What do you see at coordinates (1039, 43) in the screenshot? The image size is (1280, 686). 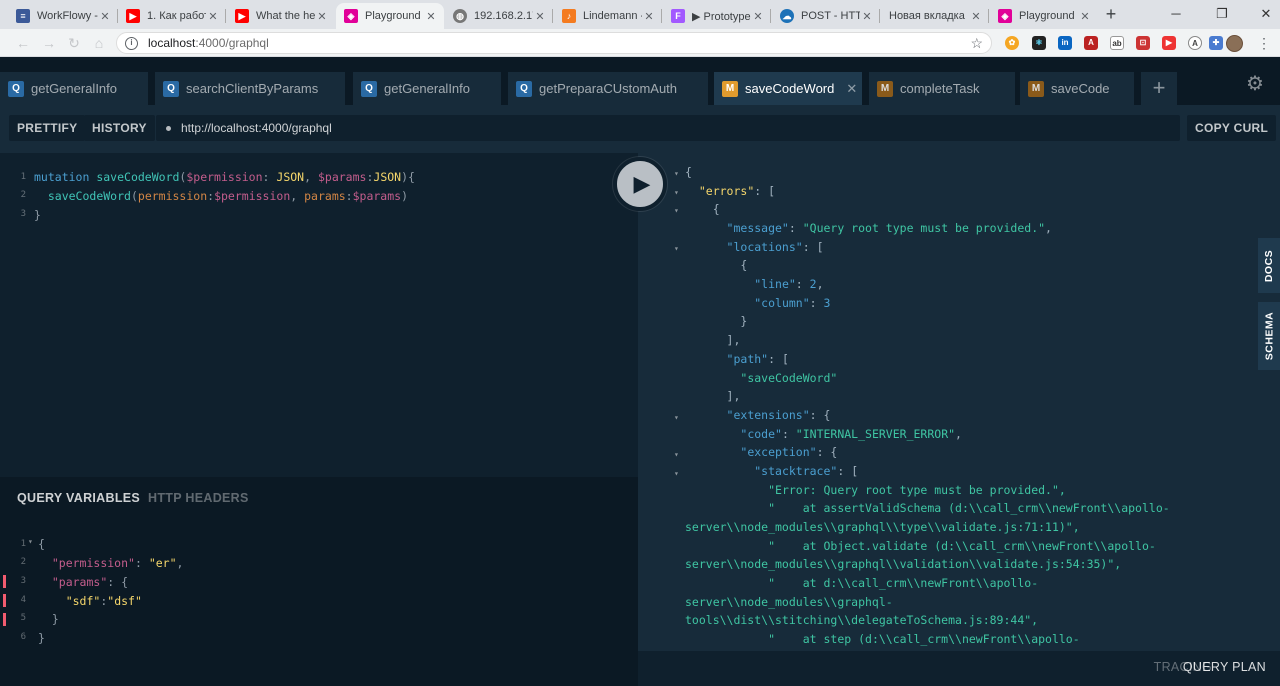 I see `react-devtools-icon: ⚛` at bounding box center [1039, 43].